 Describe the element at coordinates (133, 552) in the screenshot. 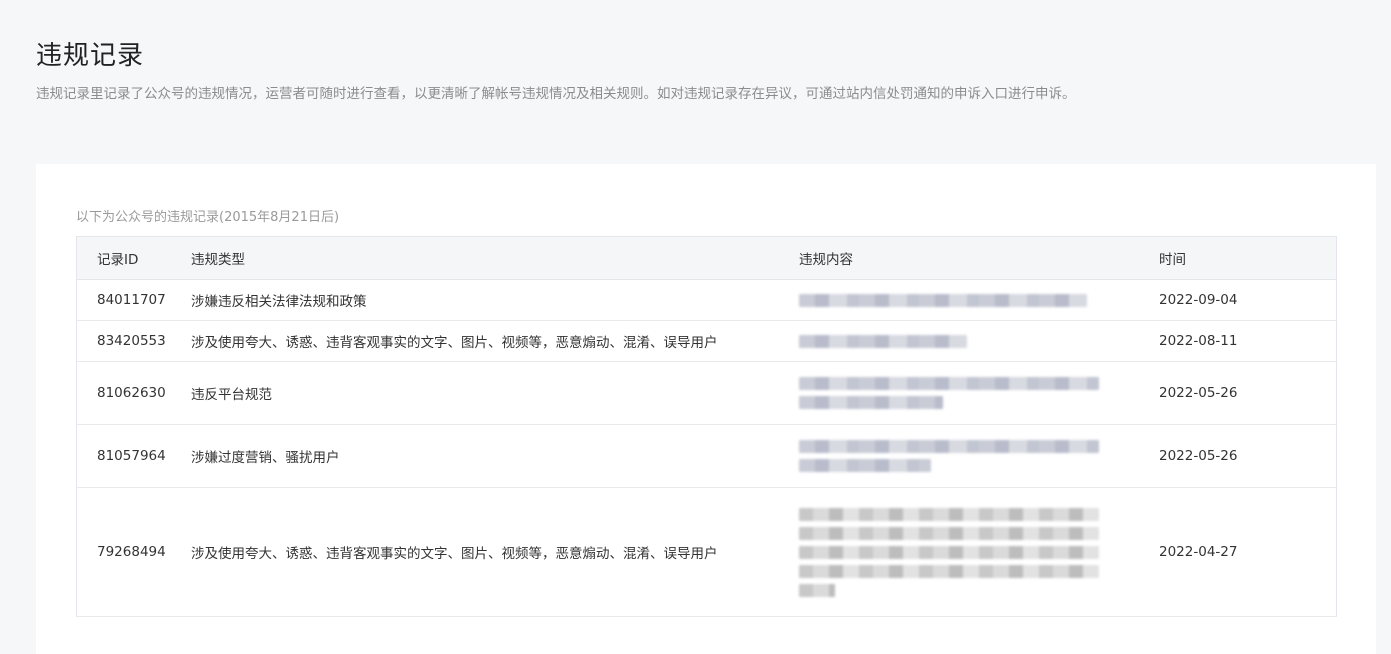

I see `record-id: 79268494` at that location.